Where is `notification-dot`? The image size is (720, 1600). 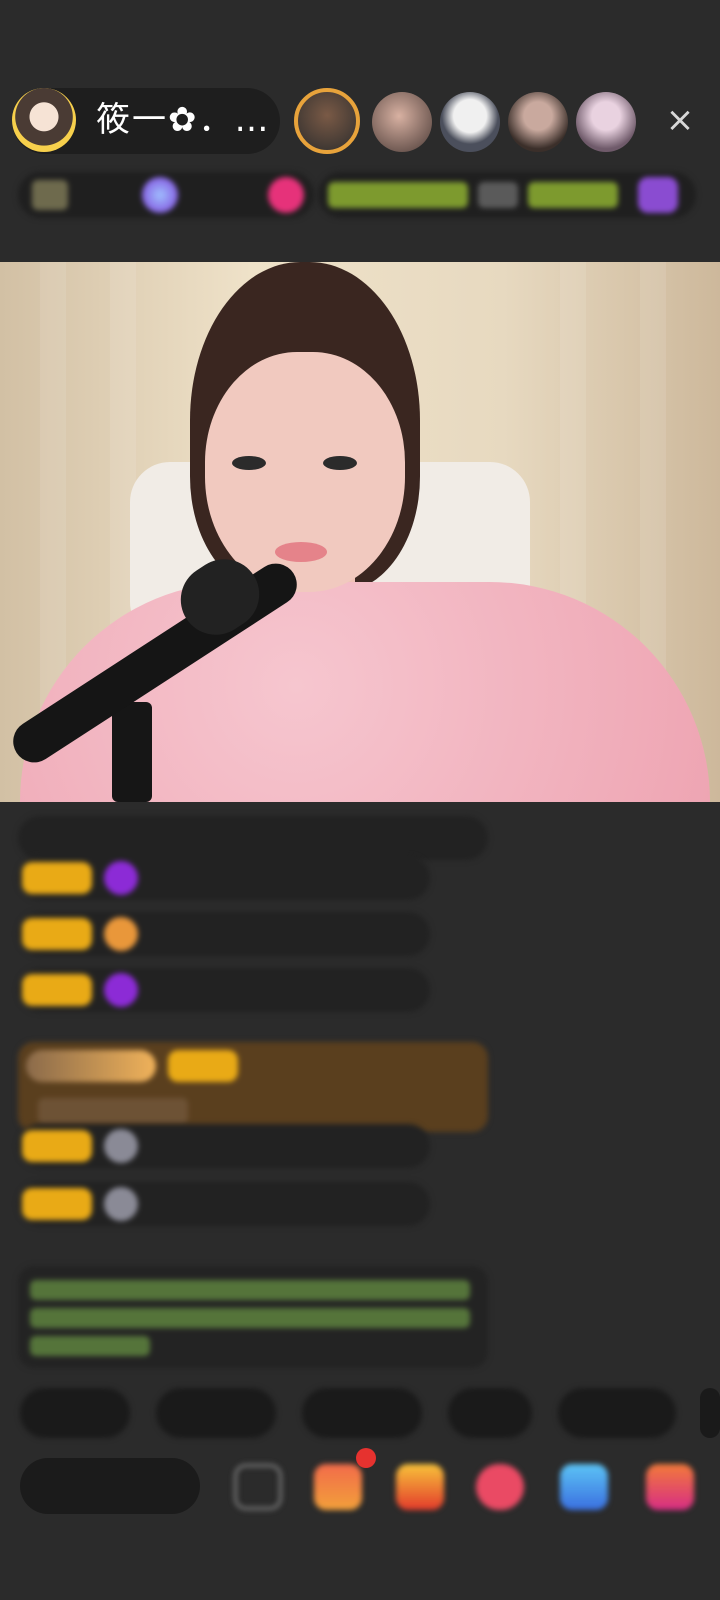 notification-dot is located at coordinates (366, 1458).